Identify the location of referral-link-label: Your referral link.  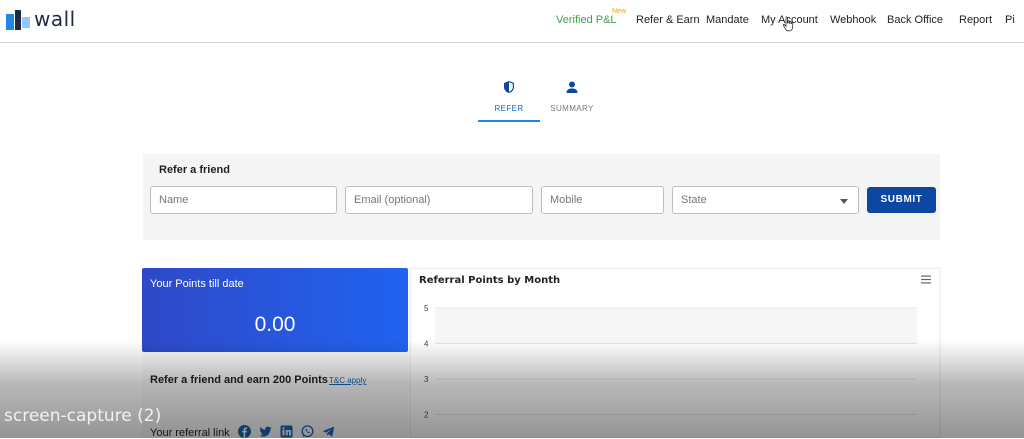
(190, 433).